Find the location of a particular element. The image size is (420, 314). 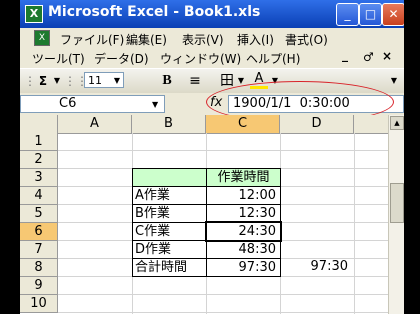

row-header-9: 9 is located at coordinates (39, 286).